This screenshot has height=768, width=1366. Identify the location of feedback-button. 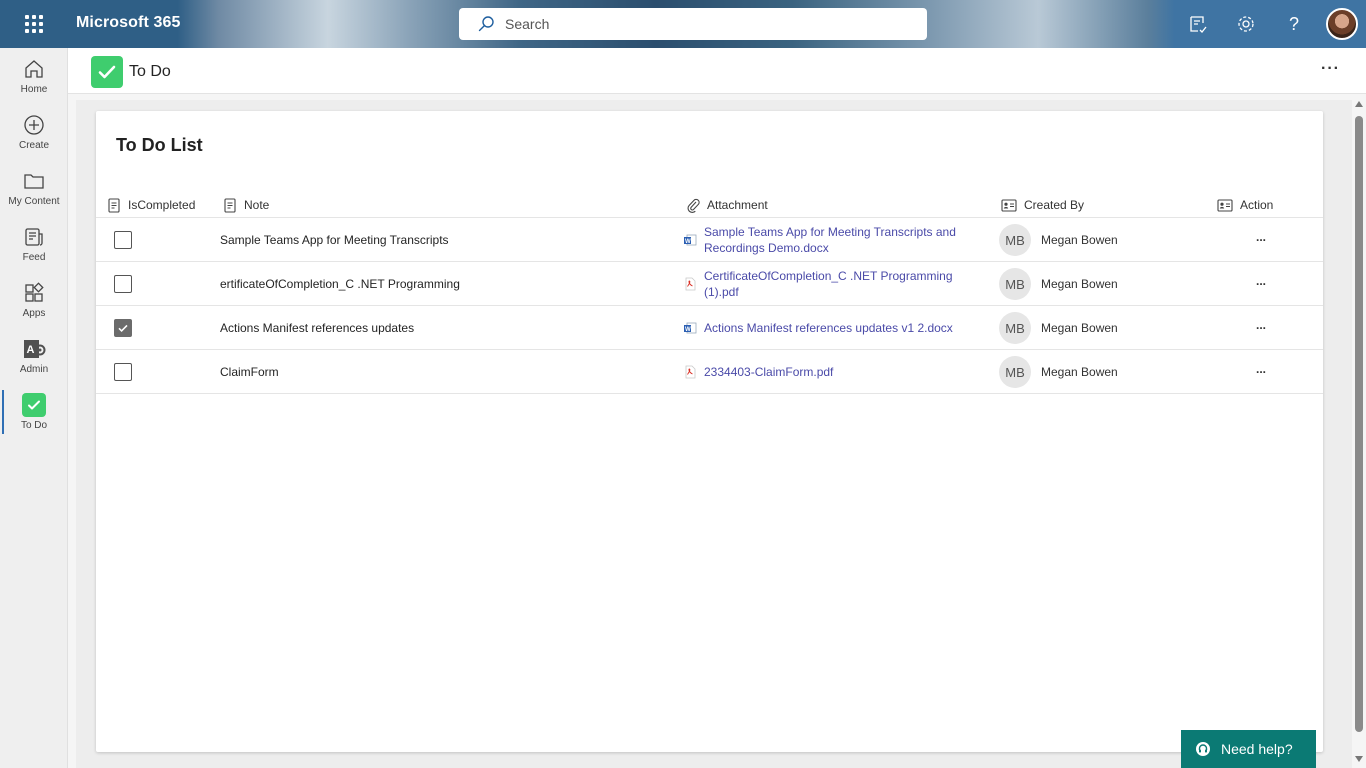
(1198, 24).